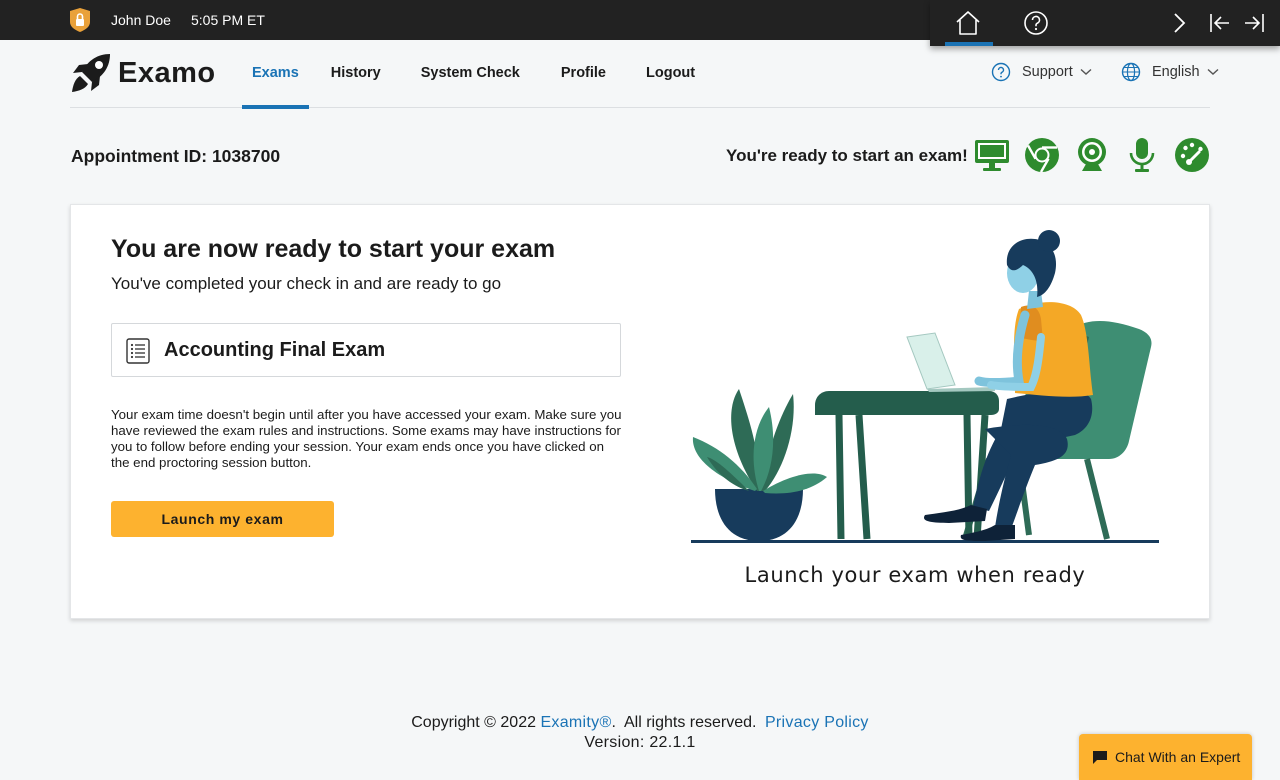 The width and height of the screenshot is (1280, 780). Describe the element at coordinates (992, 155) in the screenshot. I see `monitor-icon` at that location.